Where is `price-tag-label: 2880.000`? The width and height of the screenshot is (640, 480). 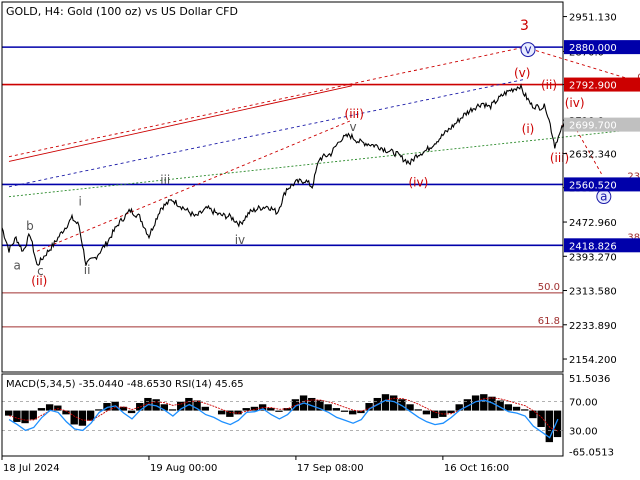 price-tag-label: 2880.000 is located at coordinates (593, 48).